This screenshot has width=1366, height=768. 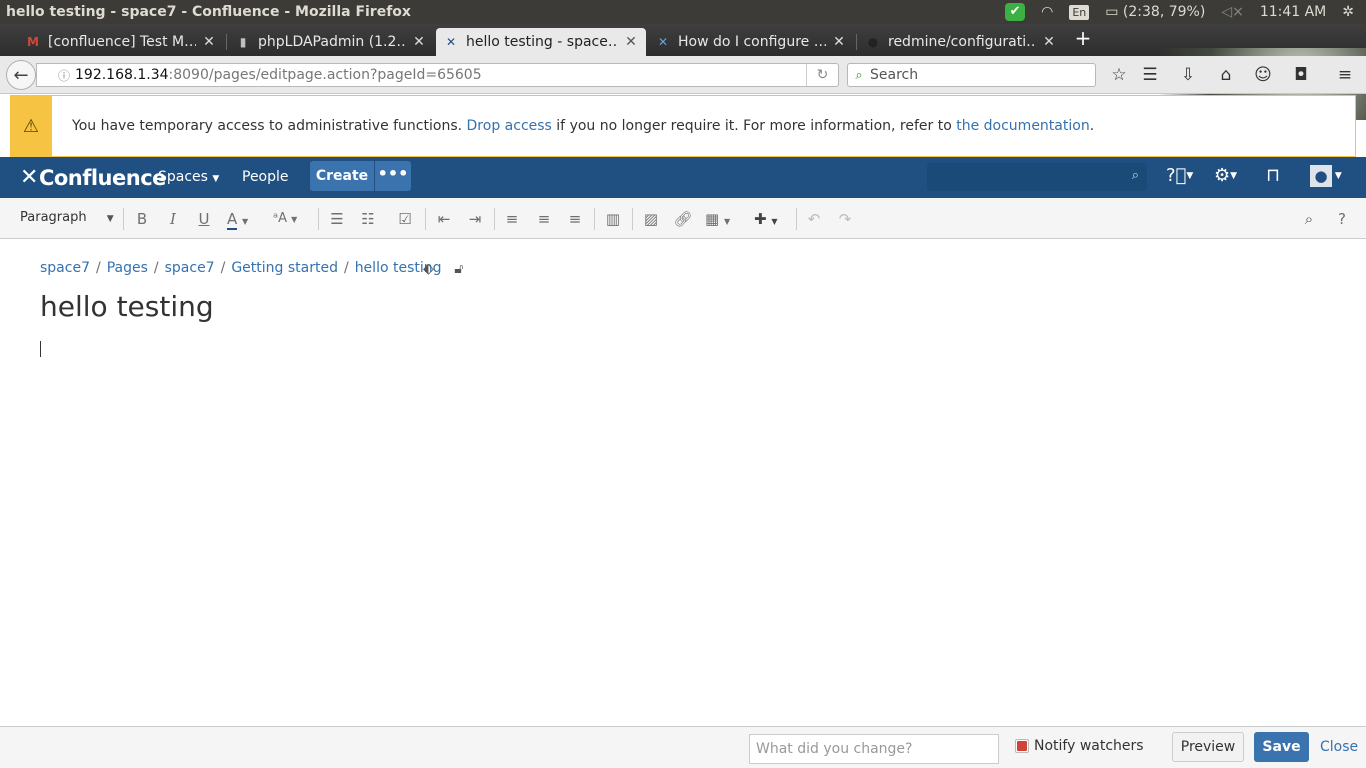 What do you see at coordinates (1348, 12) in the screenshot?
I see `session-gear-icon: ✲` at bounding box center [1348, 12].